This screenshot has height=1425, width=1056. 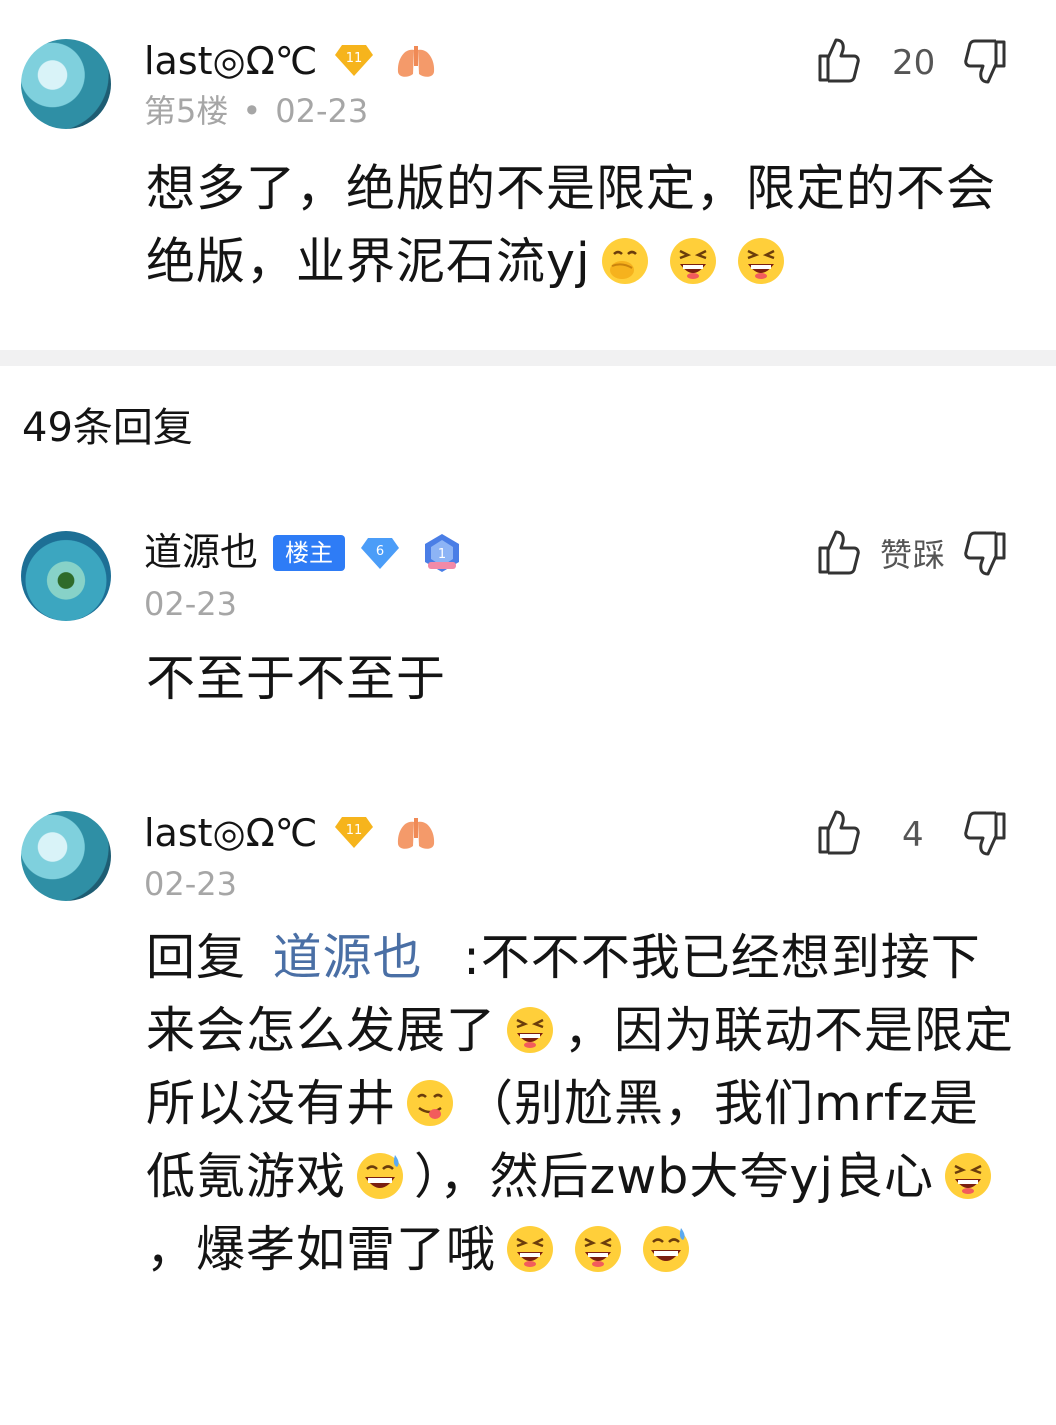 What do you see at coordinates (296, 678) in the screenshot?
I see `reply-content: 不至于不至于` at bounding box center [296, 678].